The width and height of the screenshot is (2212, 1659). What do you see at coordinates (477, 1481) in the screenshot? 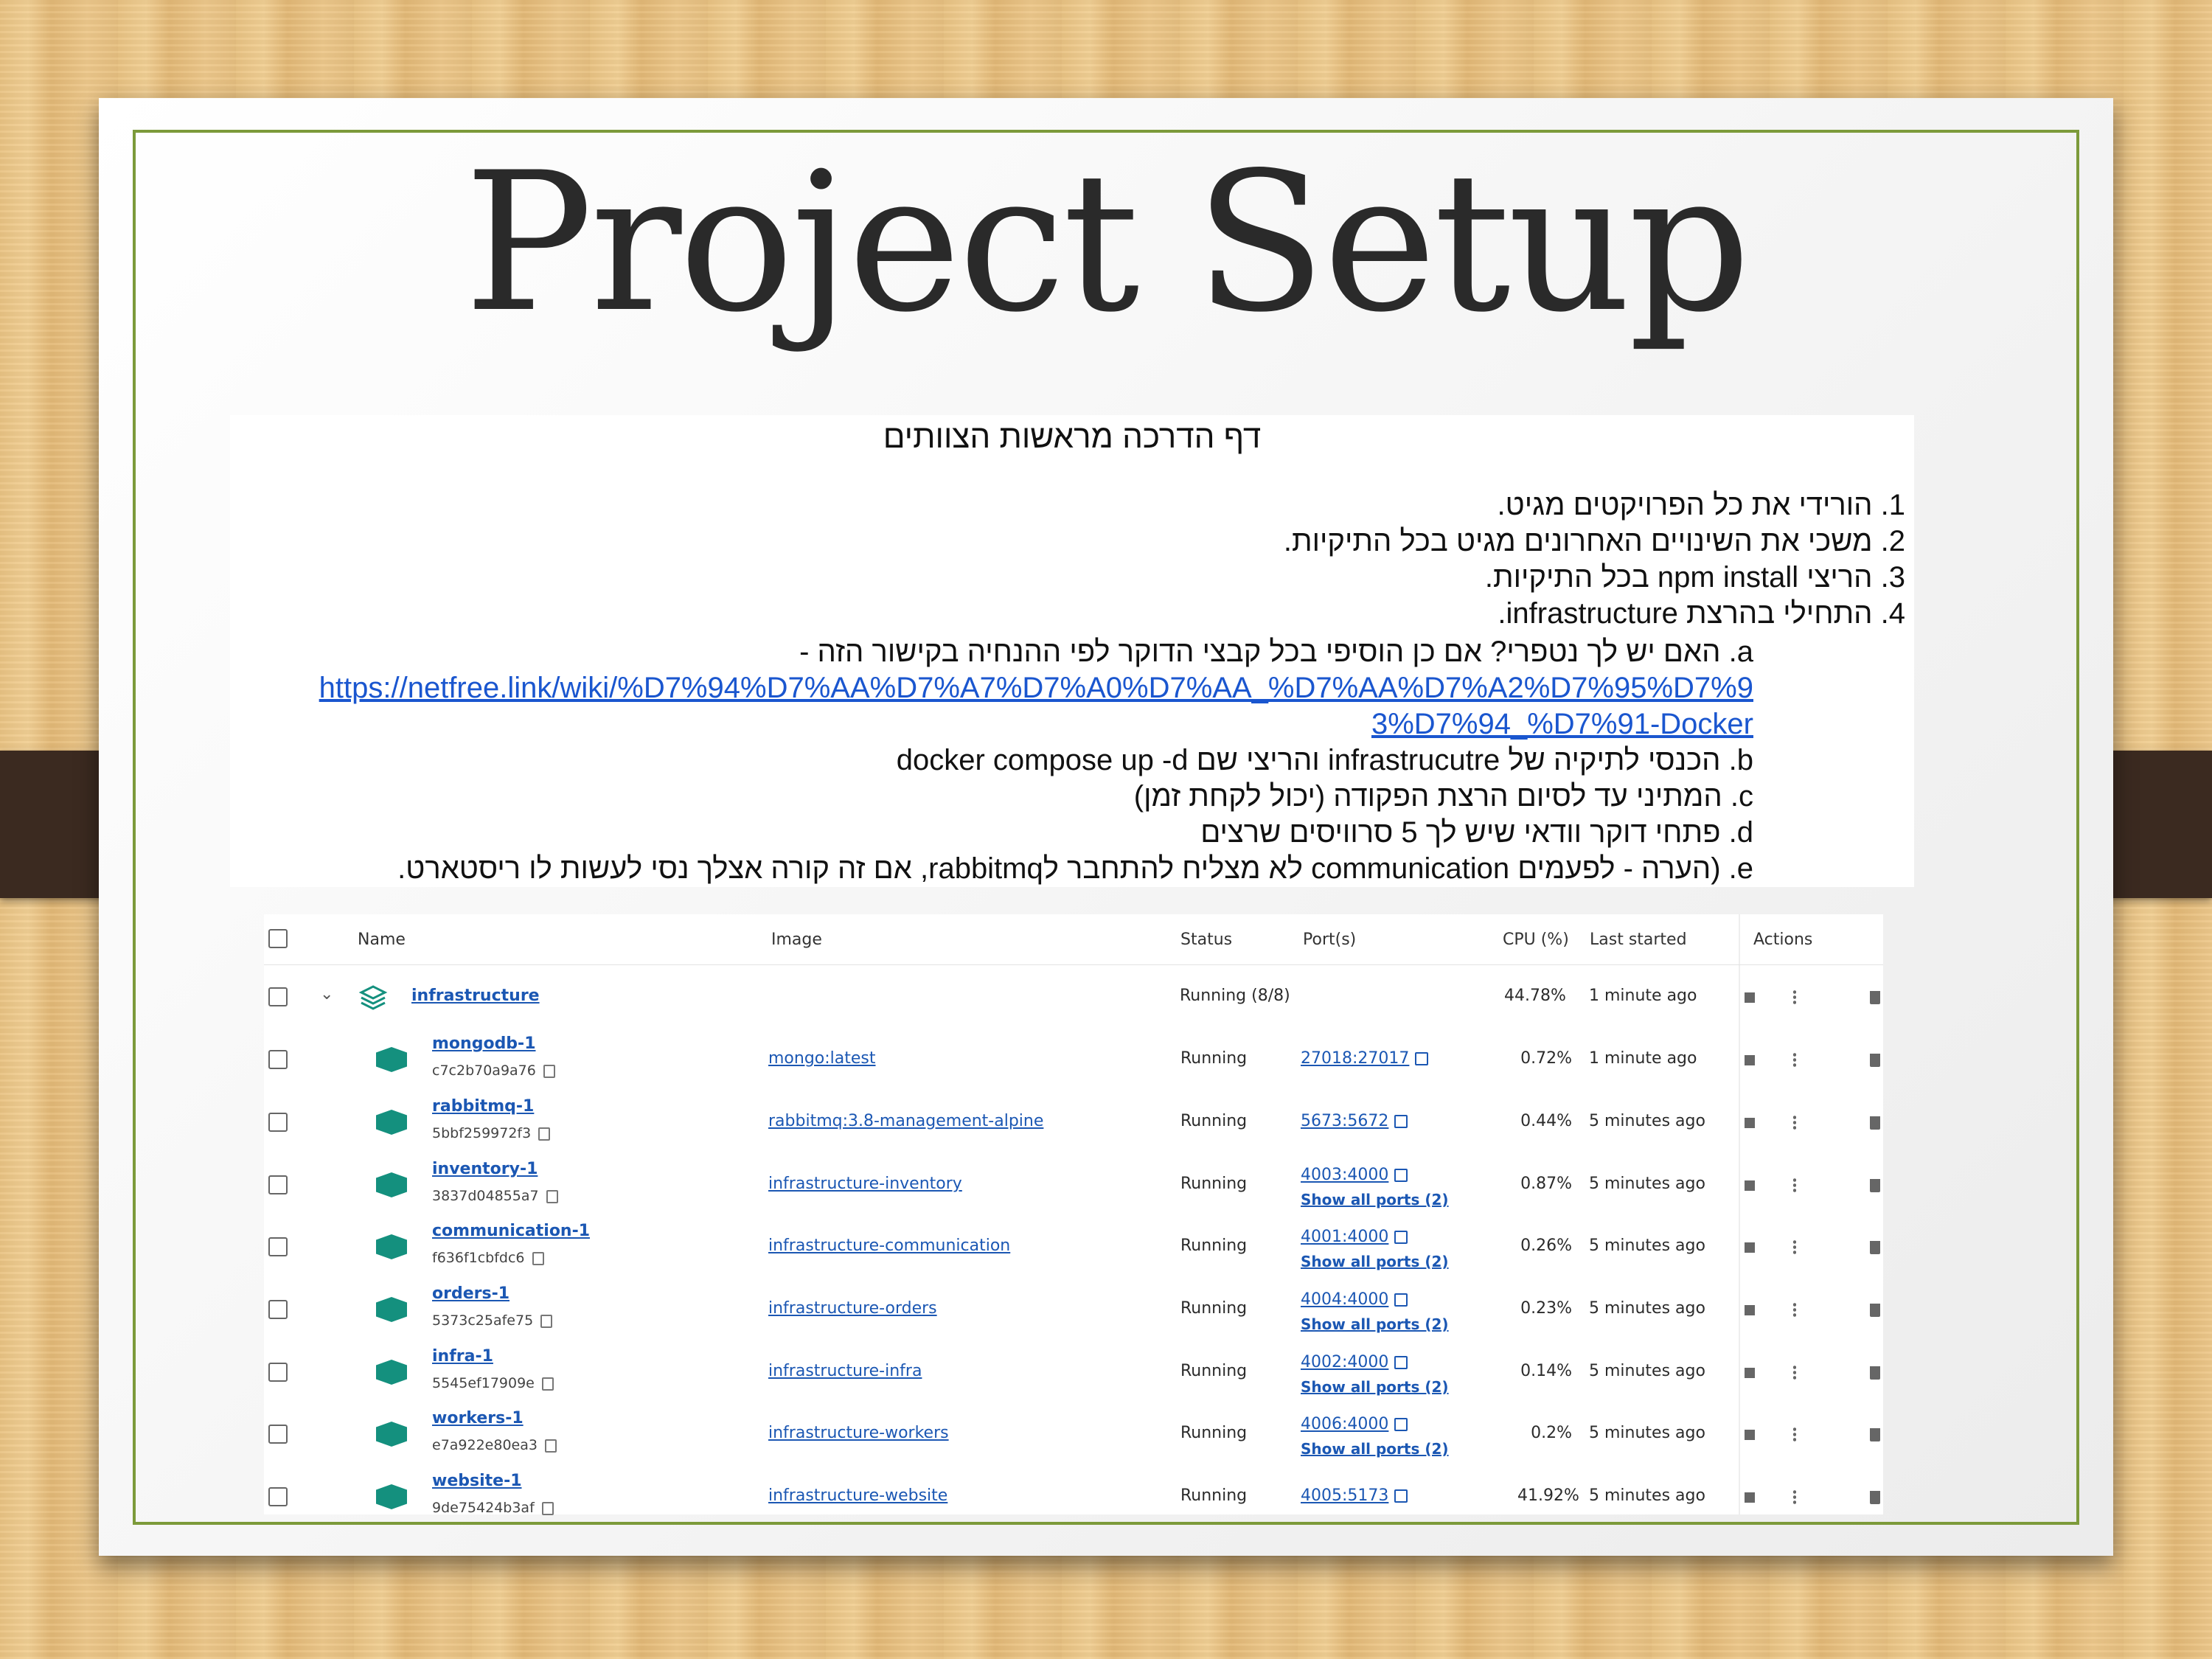
I see `container-name-link: website-1` at bounding box center [477, 1481].